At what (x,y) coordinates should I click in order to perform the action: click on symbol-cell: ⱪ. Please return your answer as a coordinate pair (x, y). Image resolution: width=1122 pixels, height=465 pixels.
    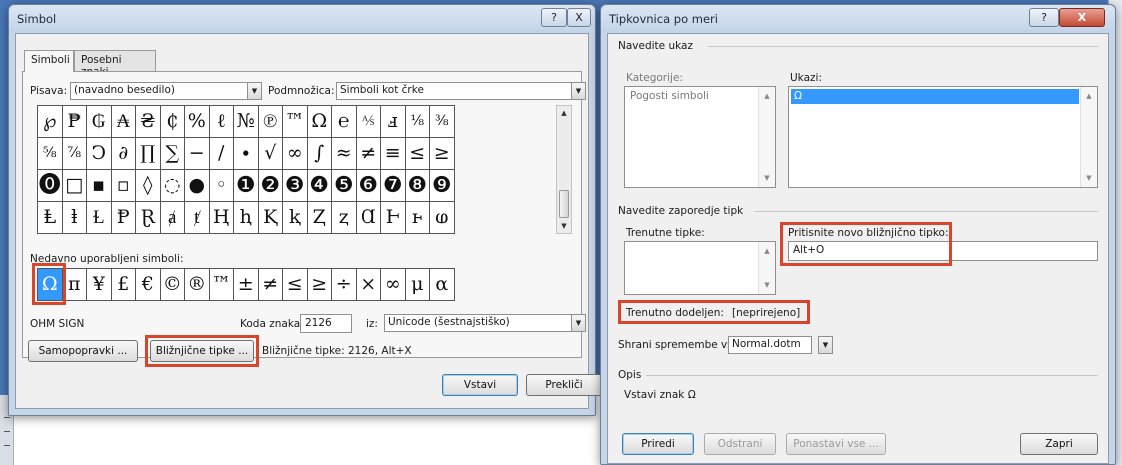
    Looking at the image, I should click on (295, 218).